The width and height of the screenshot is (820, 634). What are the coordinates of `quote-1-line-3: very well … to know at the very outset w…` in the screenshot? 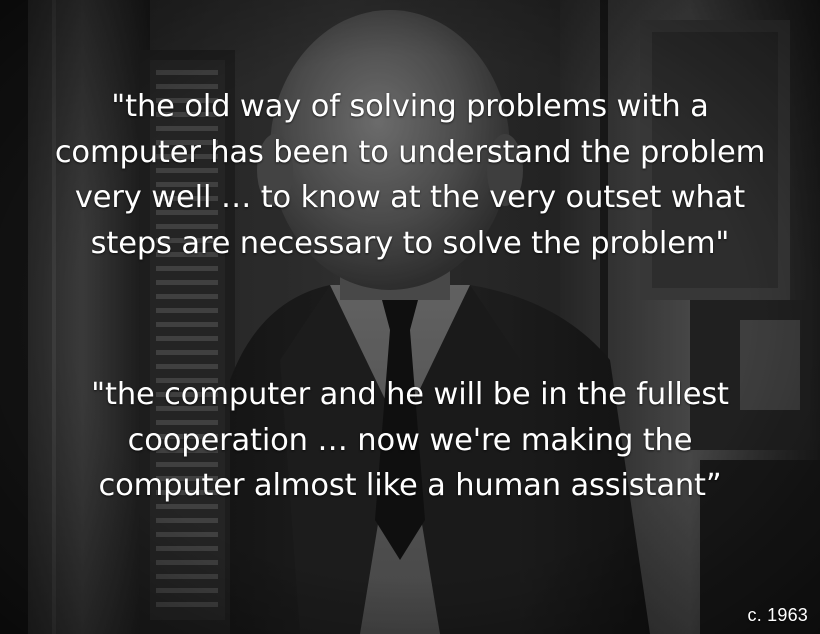 It's located at (410, 198).